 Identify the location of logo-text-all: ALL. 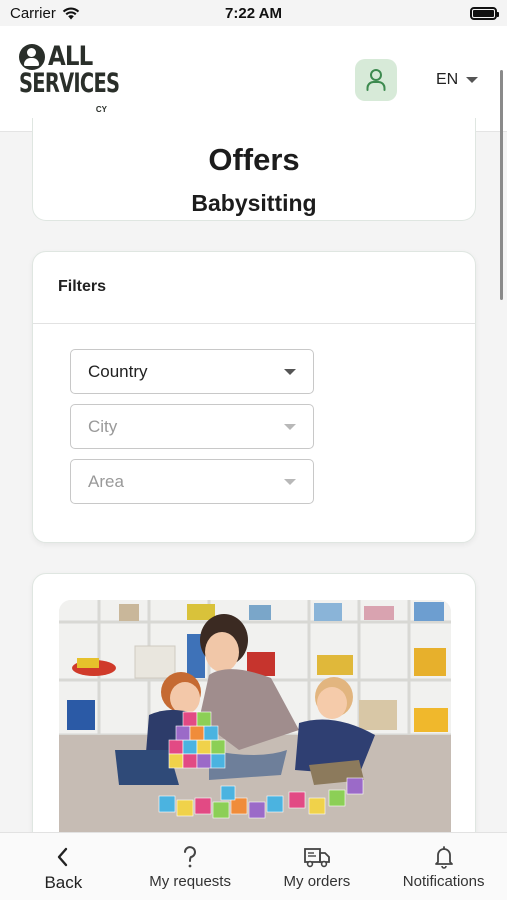
(70, 56).